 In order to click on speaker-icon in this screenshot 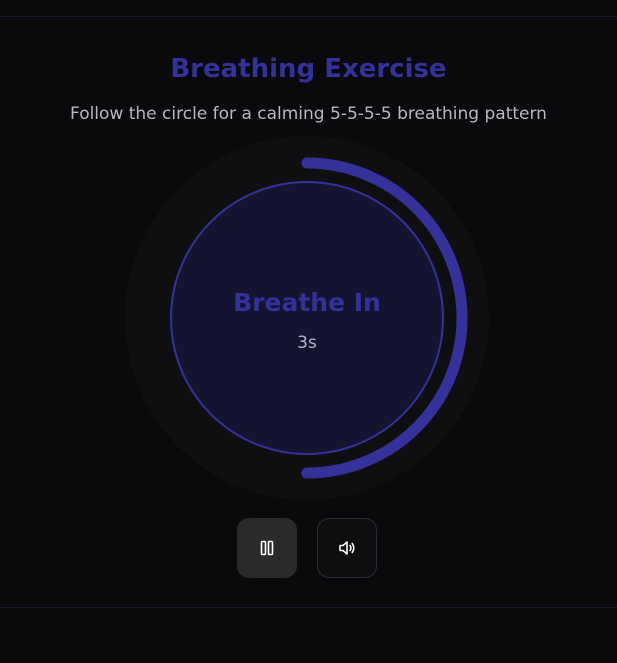, I will do `click(347, 548)`.